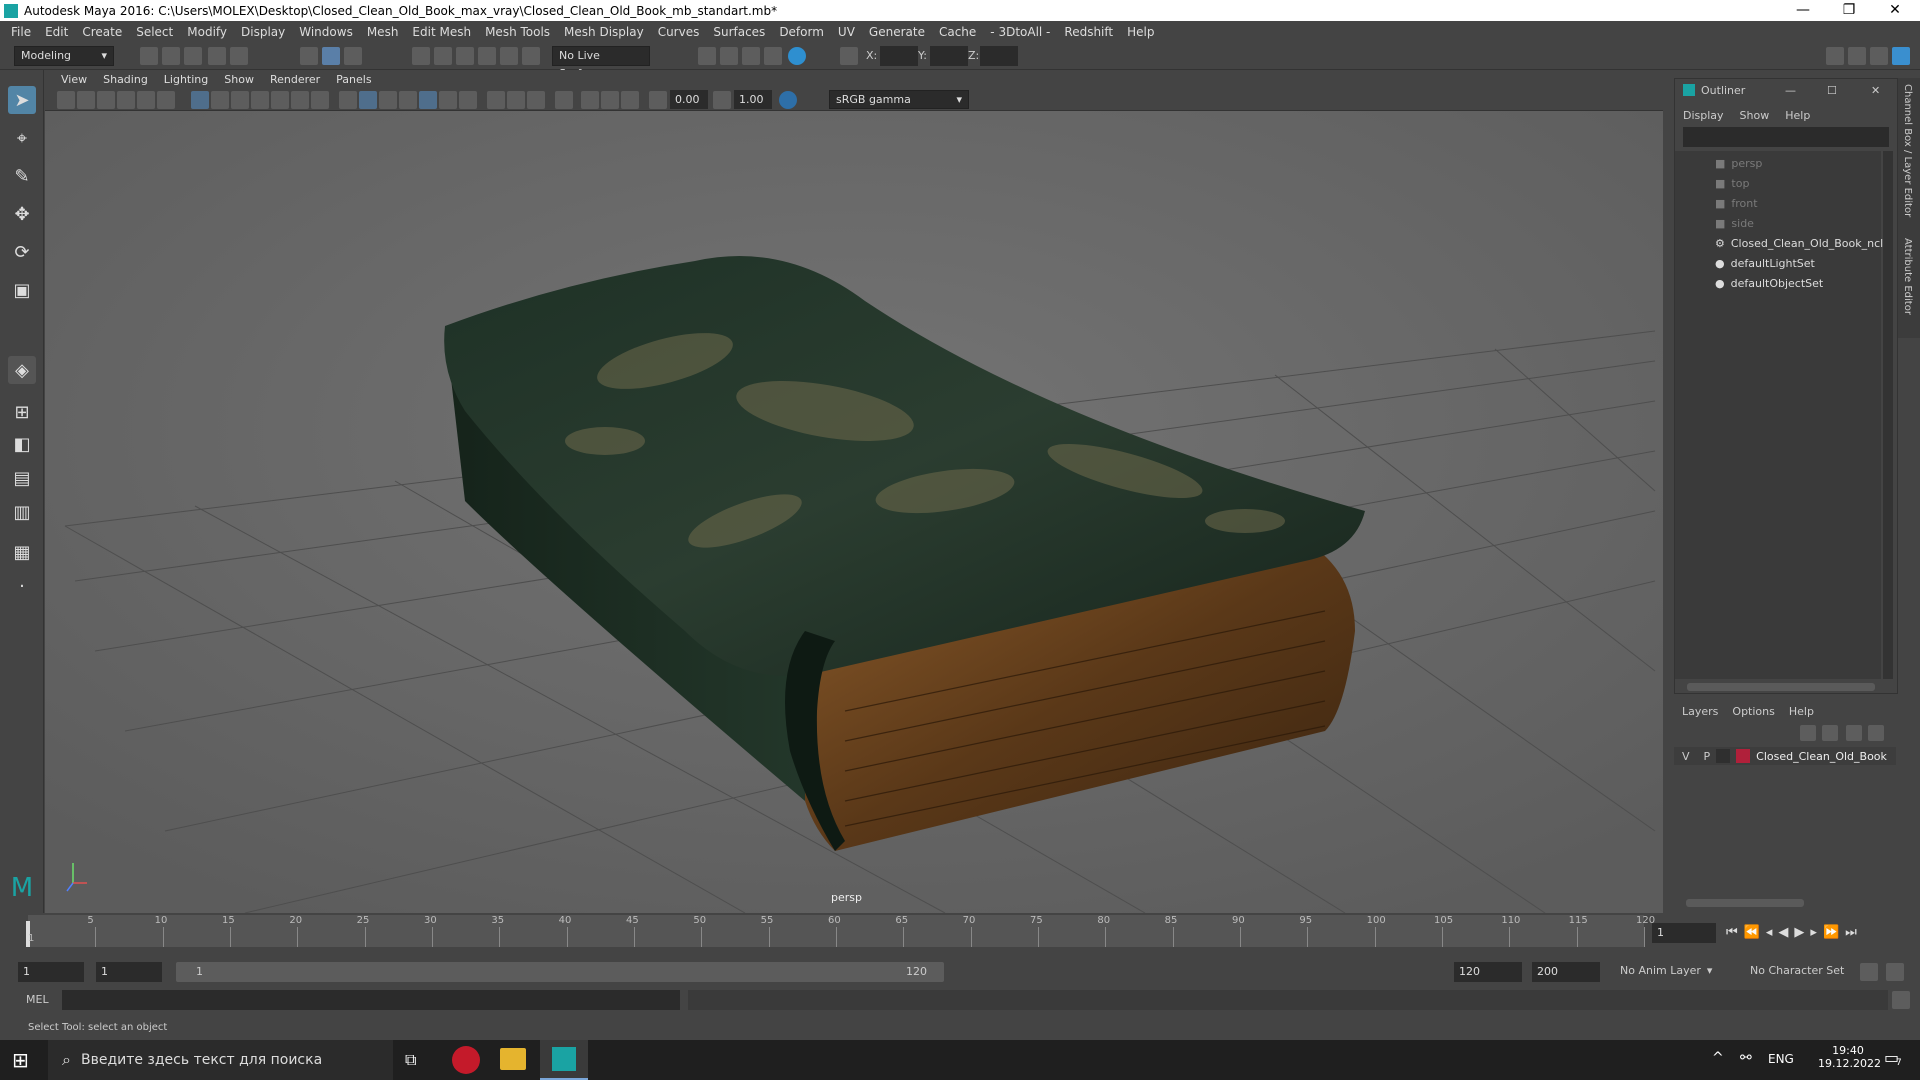  Describe the element at coordinates (1753, 711) in the screenshot. I see `layer-menu-options: Options` at that location.